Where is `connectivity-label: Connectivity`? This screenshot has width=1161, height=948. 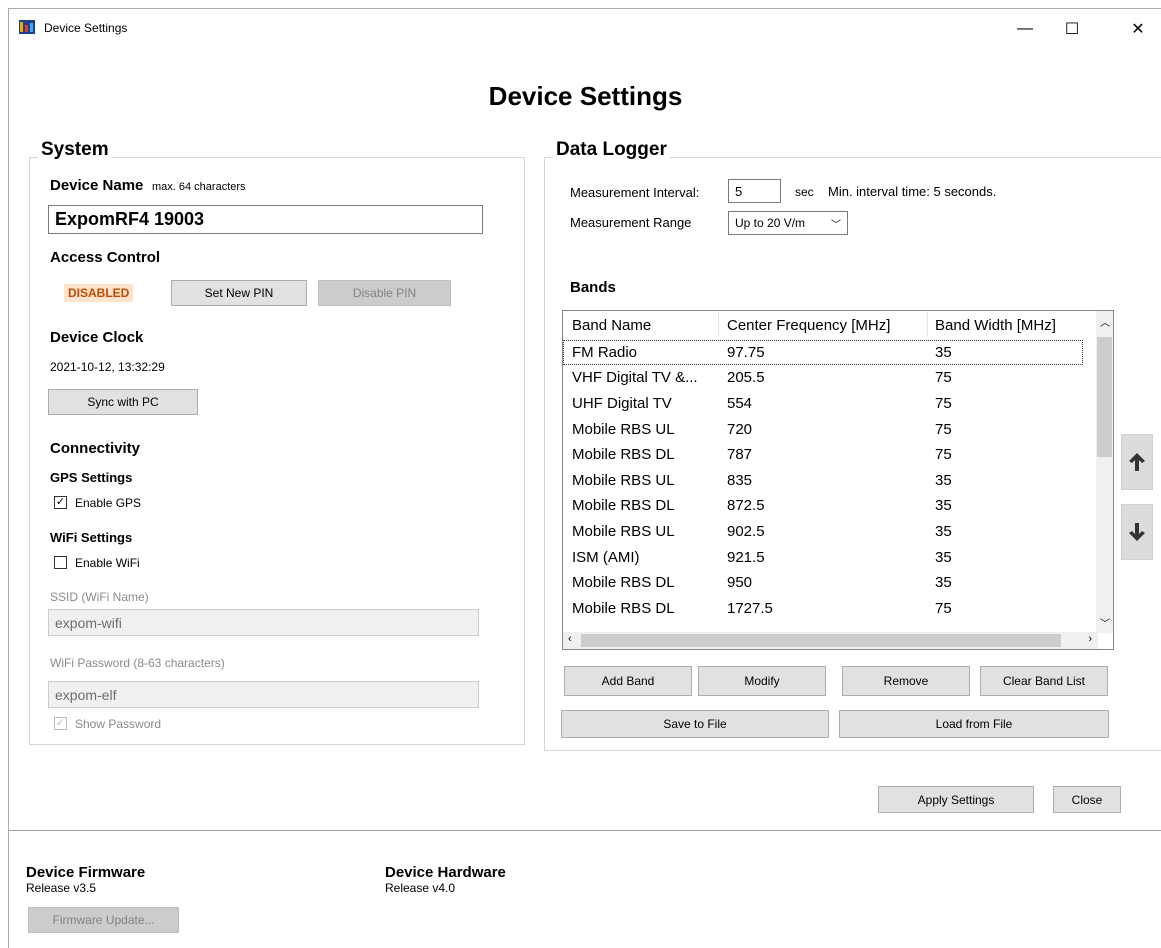 connectivity-label: Connectivity is located at coordinates (95, 448).